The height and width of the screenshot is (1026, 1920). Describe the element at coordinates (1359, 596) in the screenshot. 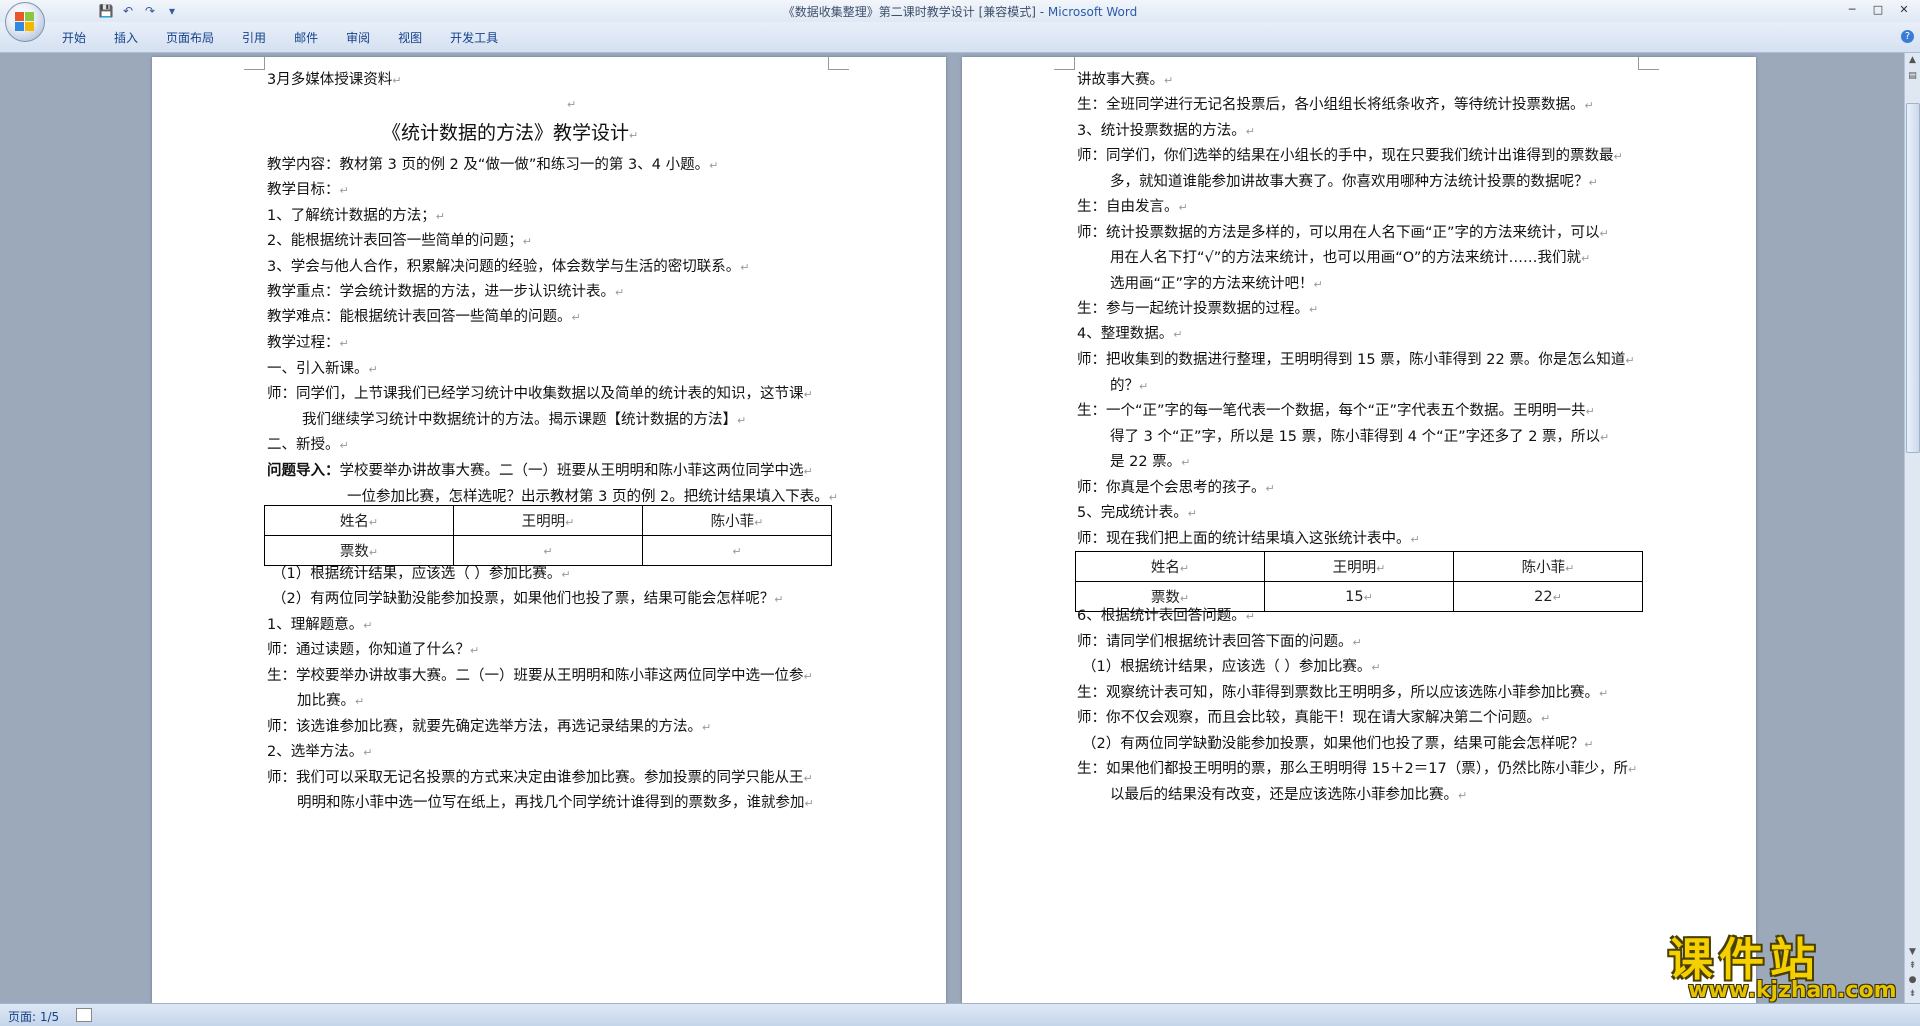

I see `table-cell: 15↵` at that location.